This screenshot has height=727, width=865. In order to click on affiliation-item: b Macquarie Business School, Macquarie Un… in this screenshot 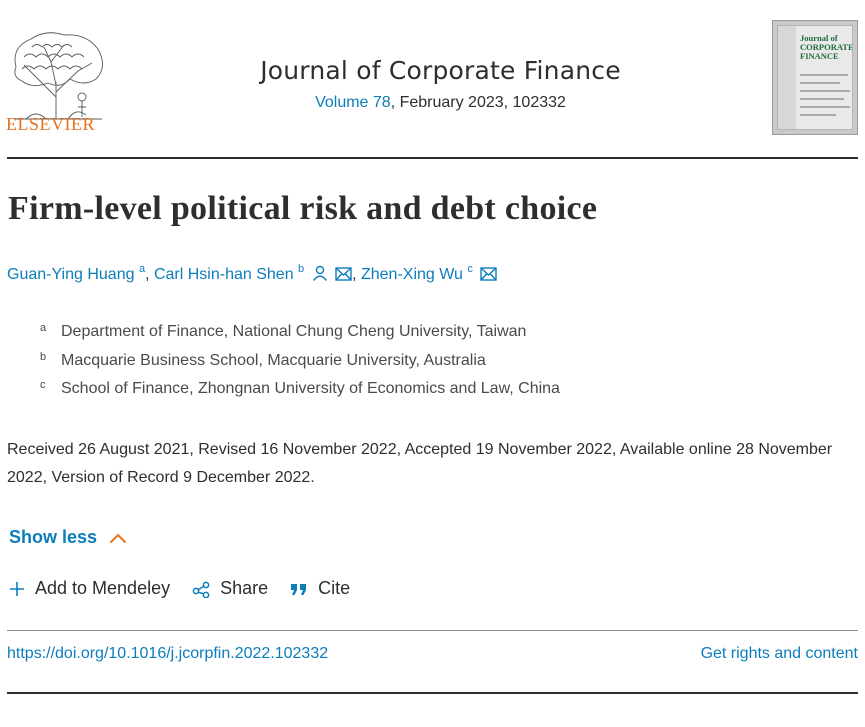, I will do `click(300, 365)`.